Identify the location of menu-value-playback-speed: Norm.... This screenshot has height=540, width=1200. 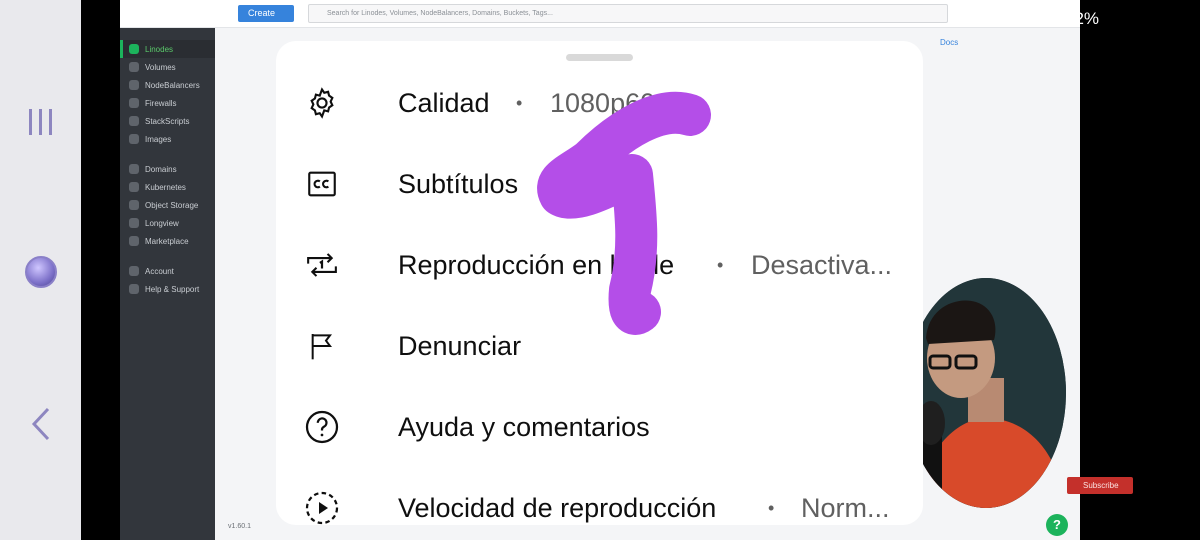
(845, 508).